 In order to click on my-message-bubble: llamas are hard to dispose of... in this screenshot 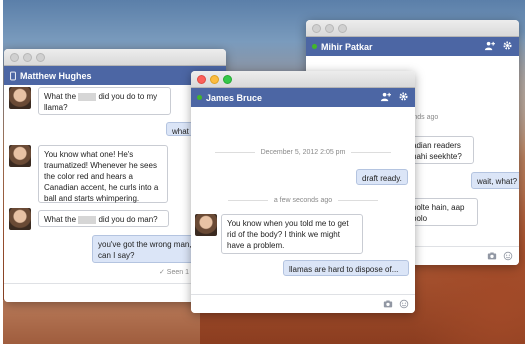, I will do `click(346, 268)`.